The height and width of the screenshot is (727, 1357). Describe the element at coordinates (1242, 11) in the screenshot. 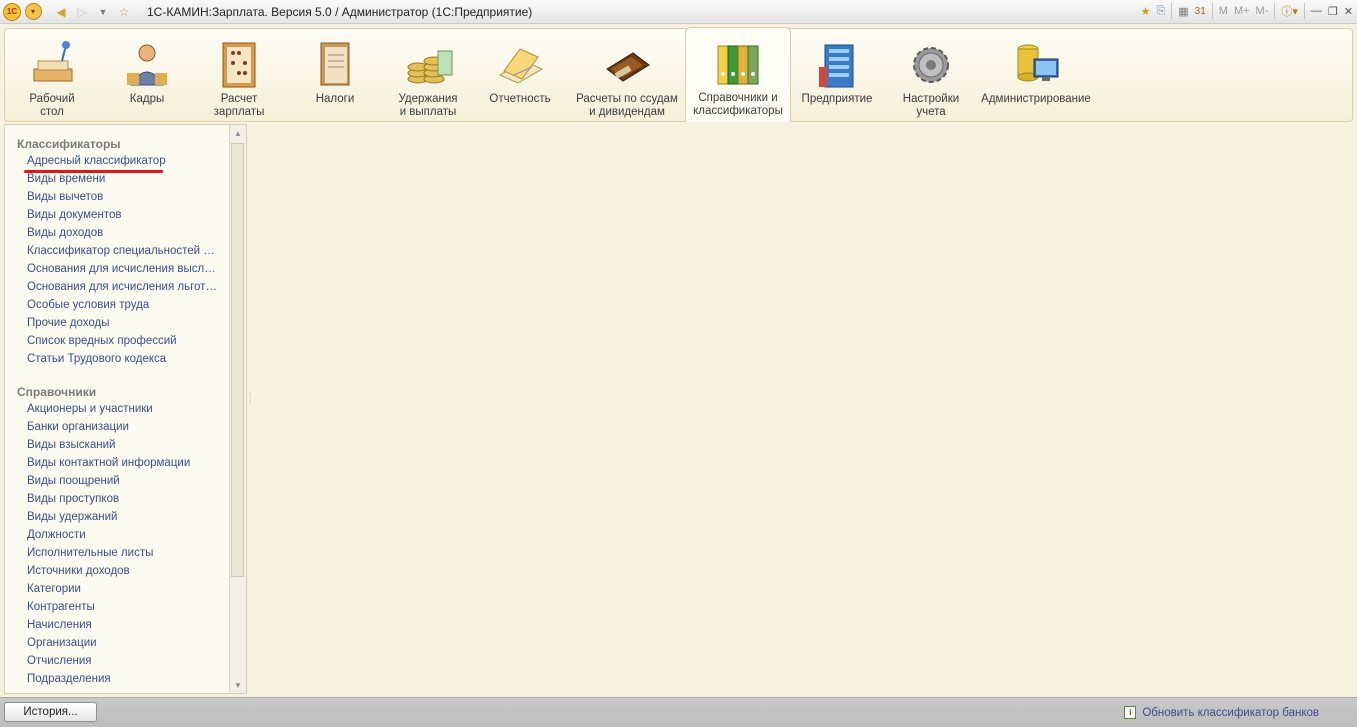

I see `memory-plus-button: M+` at that location.